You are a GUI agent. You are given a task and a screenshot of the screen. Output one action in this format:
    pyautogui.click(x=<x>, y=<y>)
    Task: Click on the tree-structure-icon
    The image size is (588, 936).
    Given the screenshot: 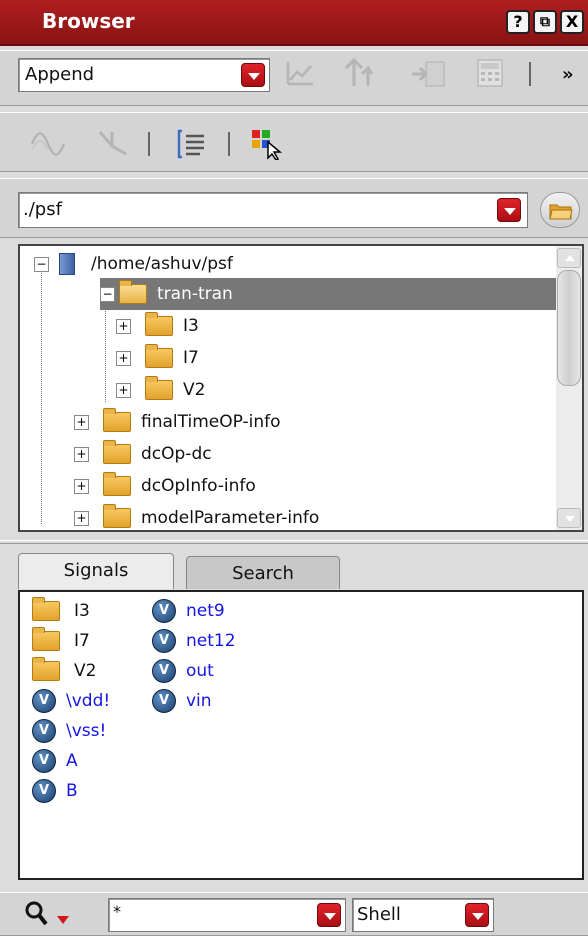 What is the action you would take?
    pyautogui.click(x=358, y=75)
    